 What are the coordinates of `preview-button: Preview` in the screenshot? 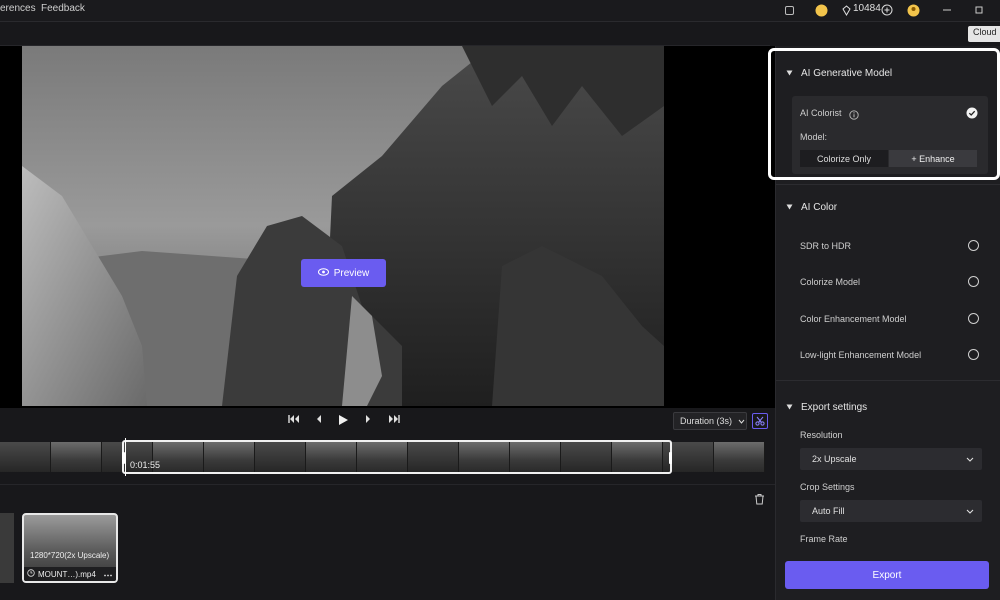 It's located at (343, 273).